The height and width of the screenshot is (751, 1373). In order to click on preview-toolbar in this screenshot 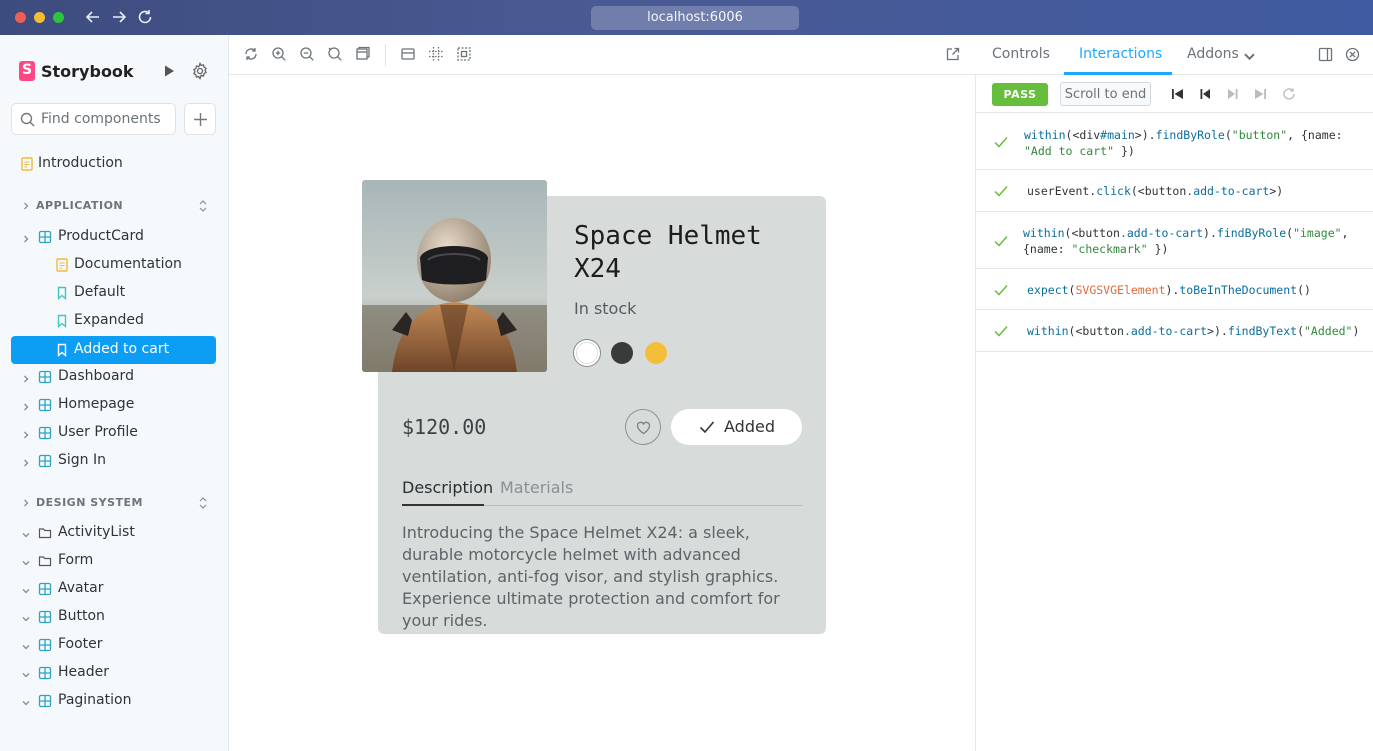, I will do `click(602, 55)`.